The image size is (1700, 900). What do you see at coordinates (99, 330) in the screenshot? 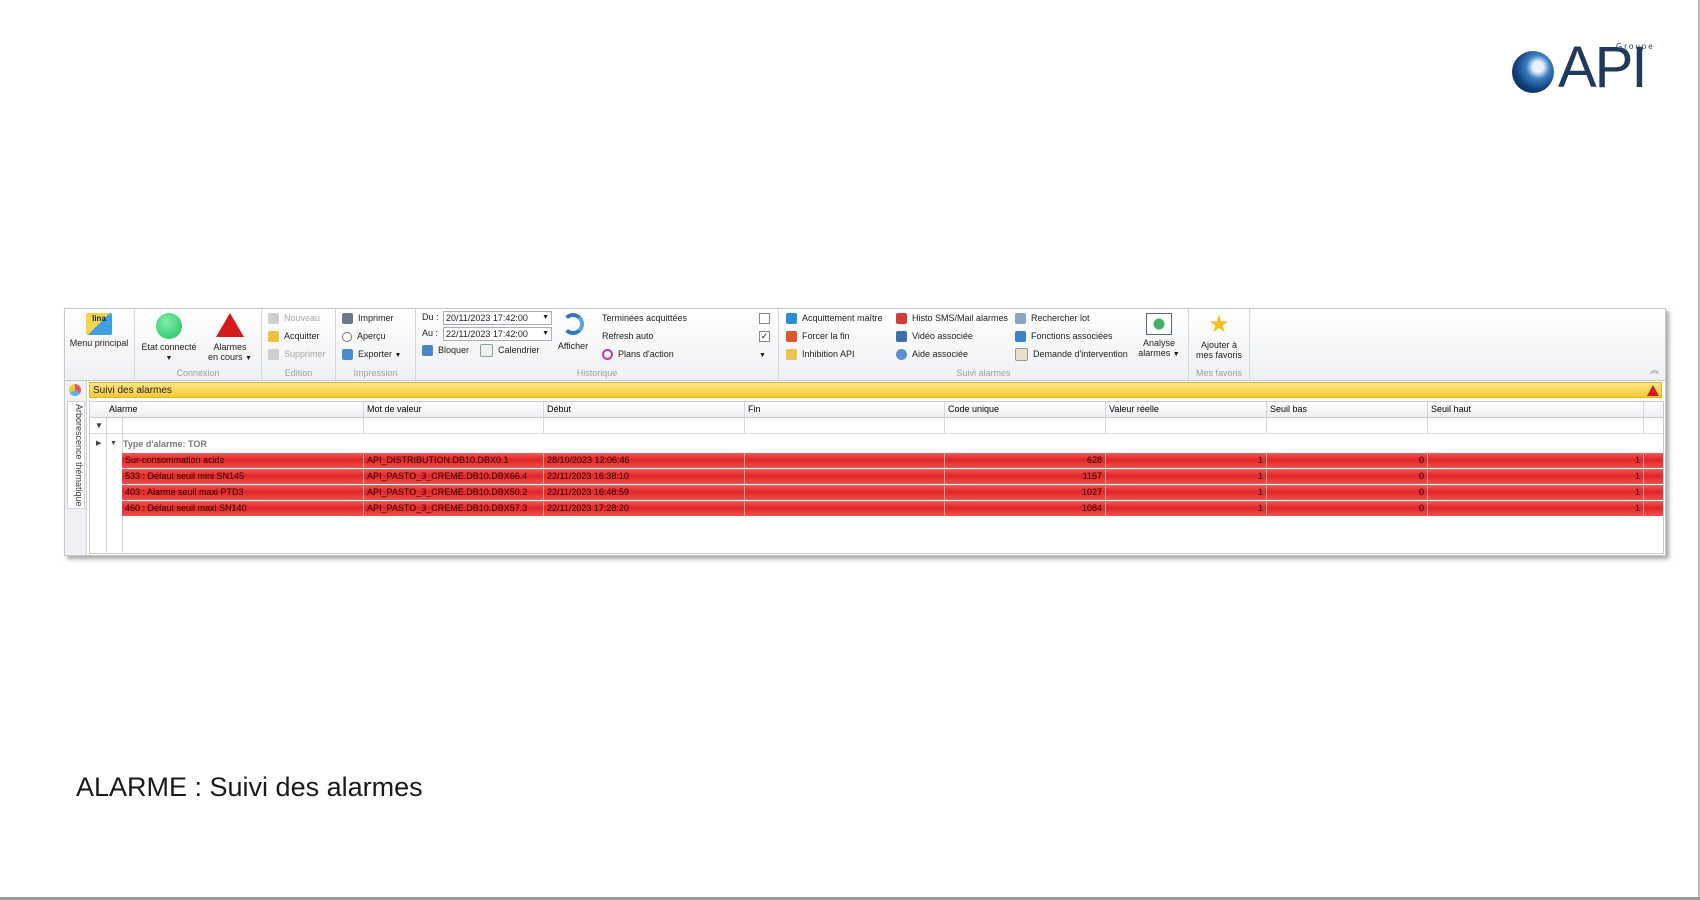
I see `menu-principal-button: lina Menu principal` at bounding box center [99, 330].